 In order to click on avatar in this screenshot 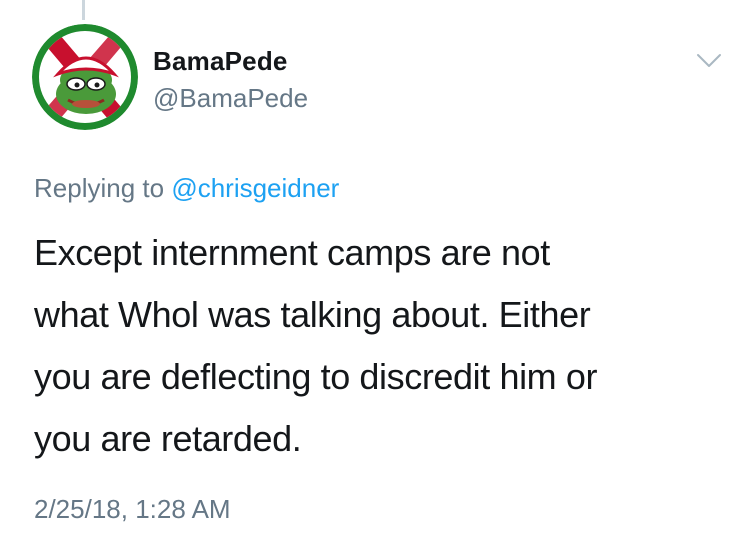, I will do `click(85, 77)`.